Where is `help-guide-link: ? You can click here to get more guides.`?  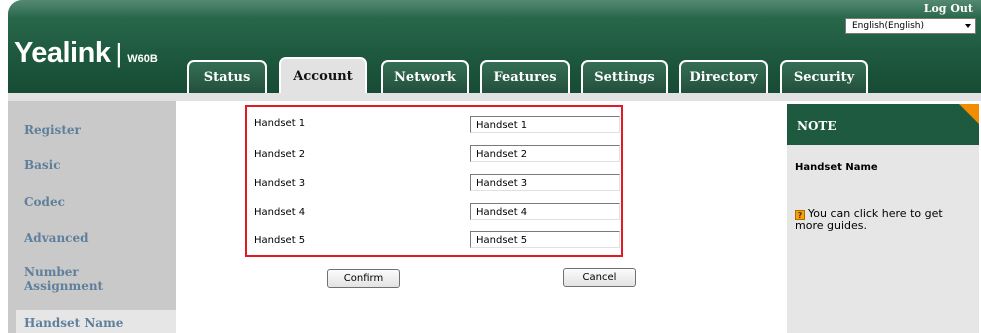
help-guide-link: ? You can click here to get more guides. is located at coordinates (884, 220).